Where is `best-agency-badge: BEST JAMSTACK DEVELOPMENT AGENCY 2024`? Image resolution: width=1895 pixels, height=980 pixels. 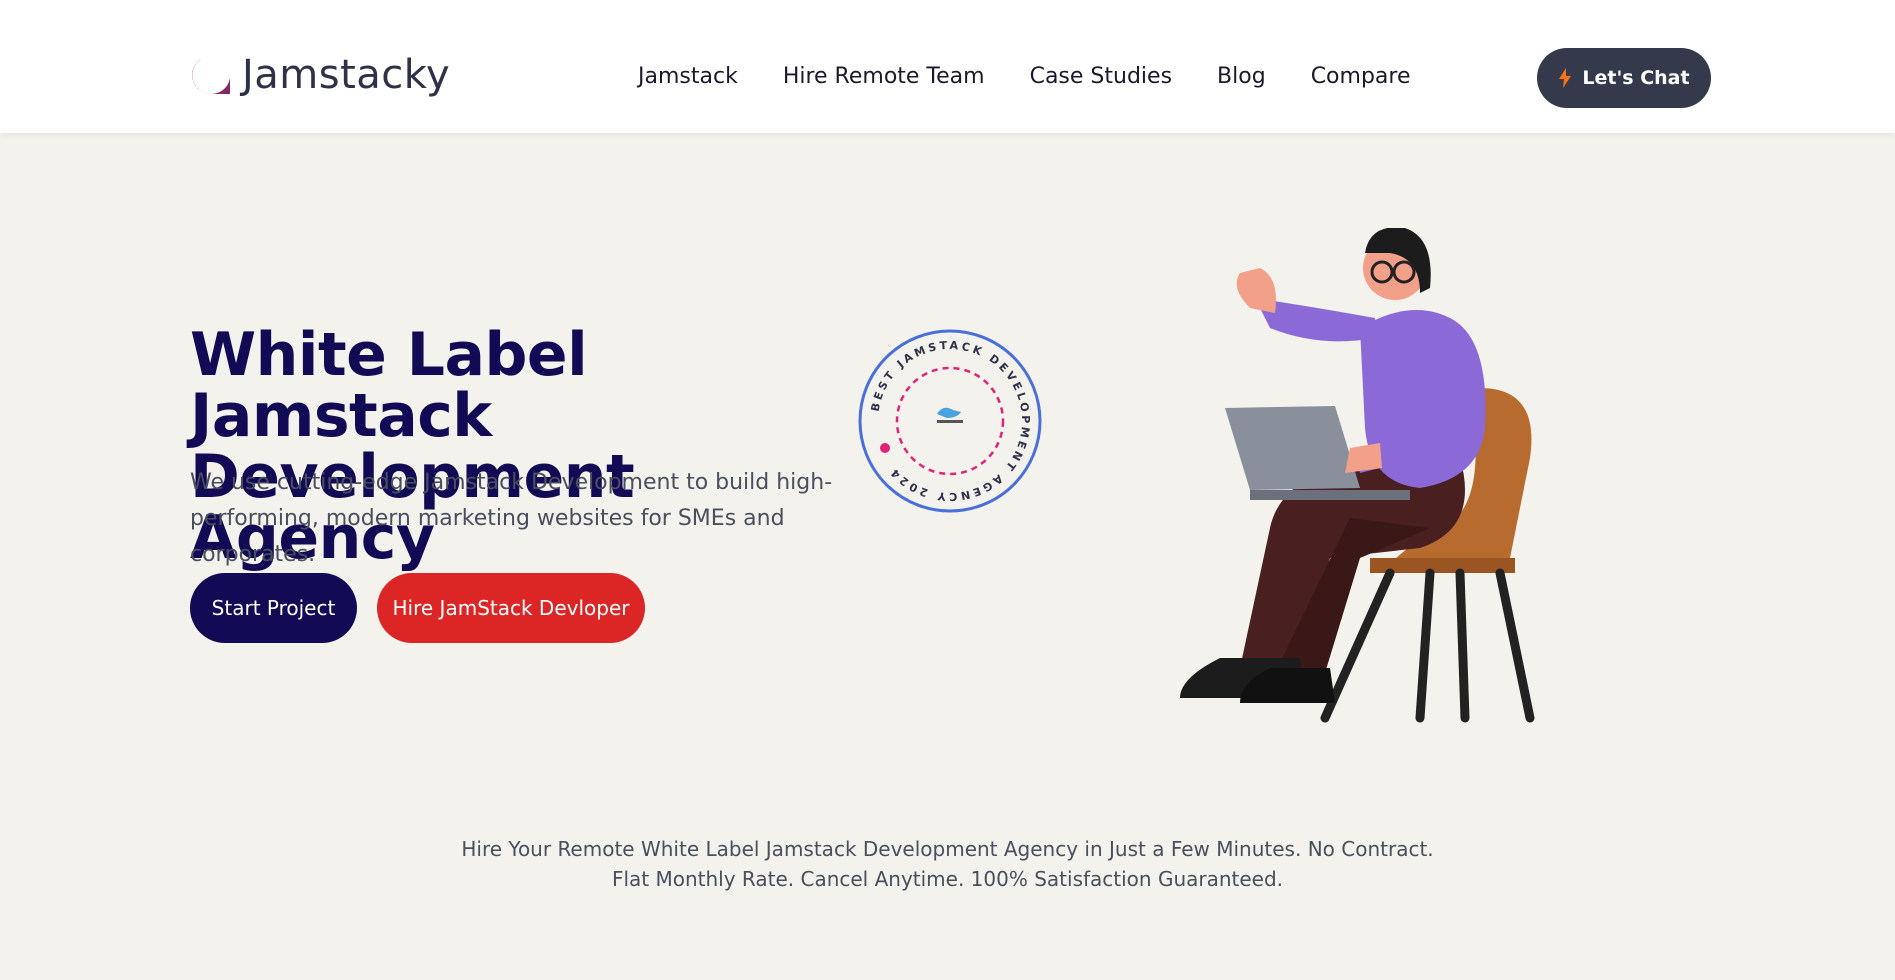
best-agency-badge: BEST JAMSTACK DEVELOPMENT AGENCY 2024 is located at coordinates (950, 421).